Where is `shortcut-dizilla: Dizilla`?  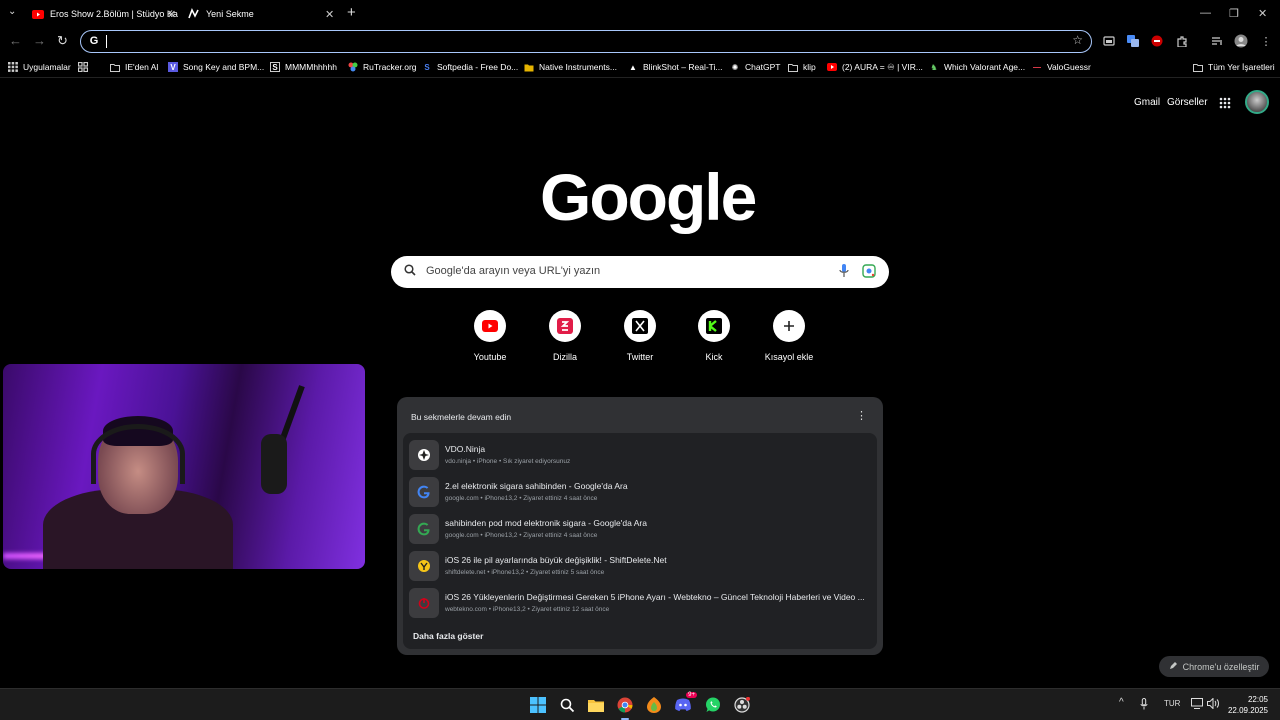 shortcut-dizilla: Dizilla is located at coordinates (565, 336).